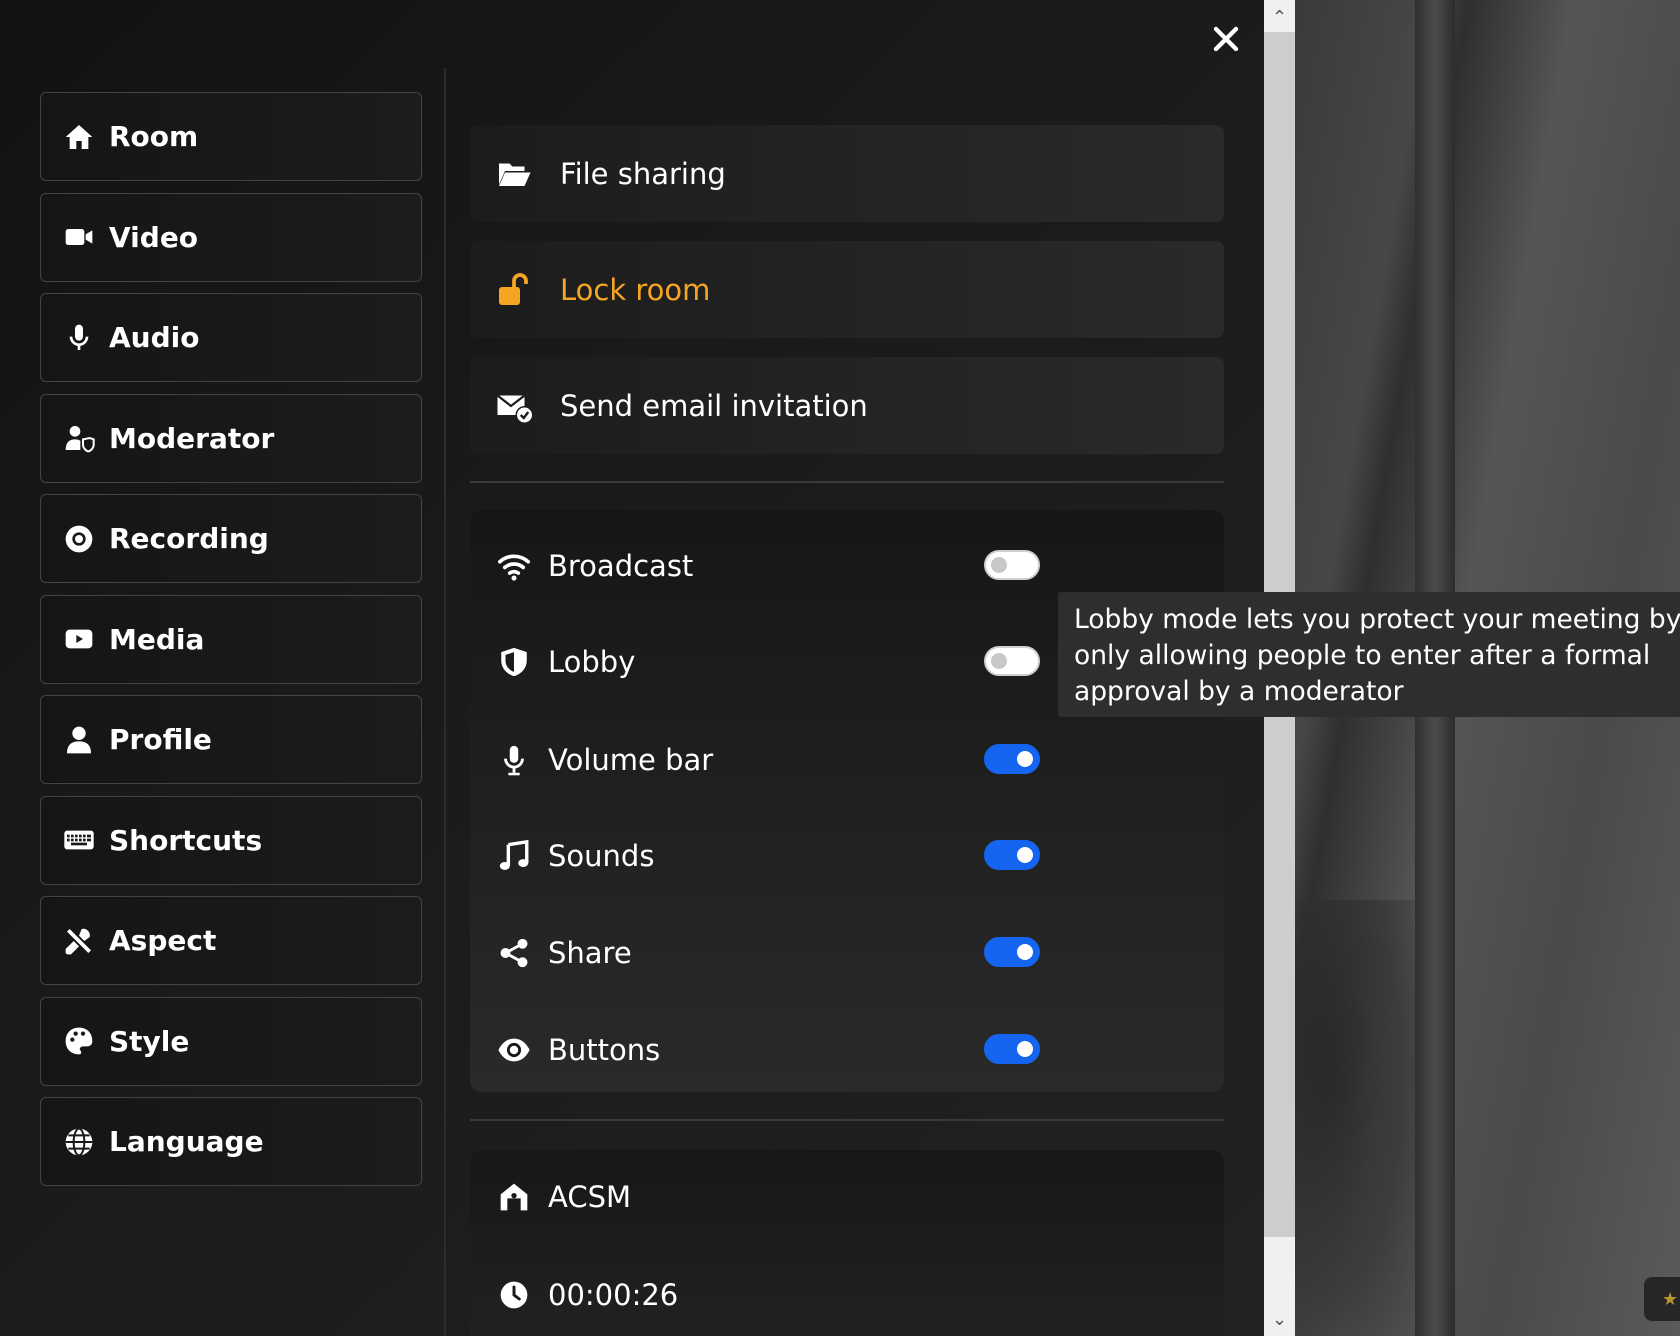 The height and width of the screenshot is (1336, 1680). I want to click on clock-icon, so click(514, 1295).